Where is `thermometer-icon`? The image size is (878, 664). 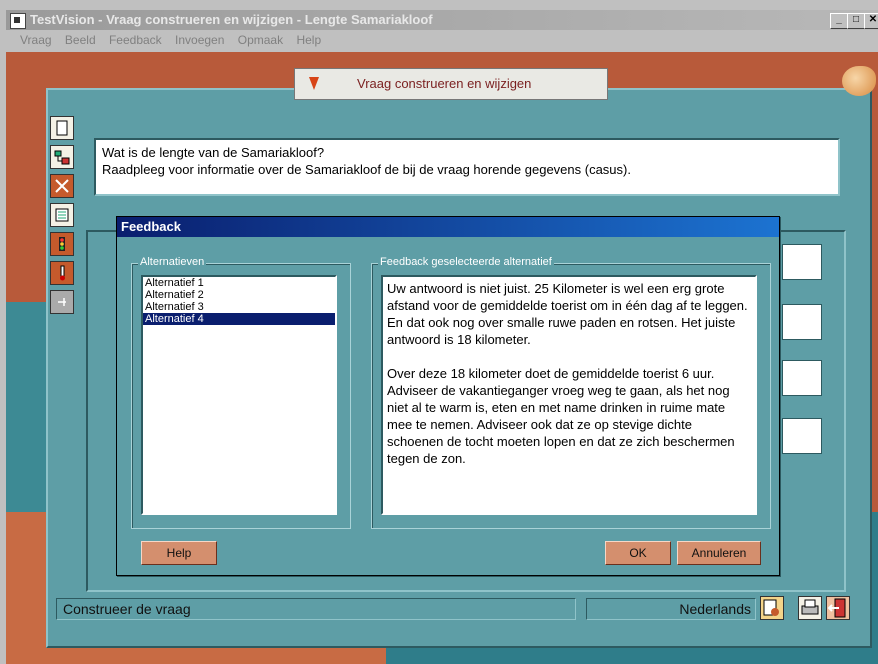 thermometer-icon is located at coordinates (62, 273).